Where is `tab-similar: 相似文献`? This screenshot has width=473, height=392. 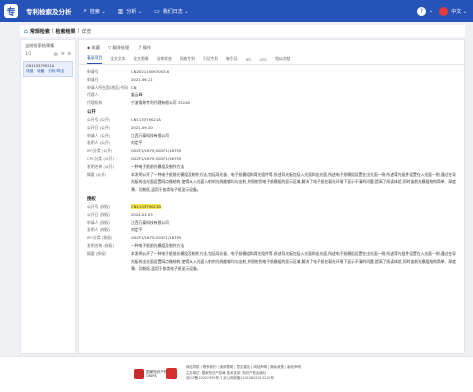
tab-similar: 相似文献 is located at coordinates (282, 60).